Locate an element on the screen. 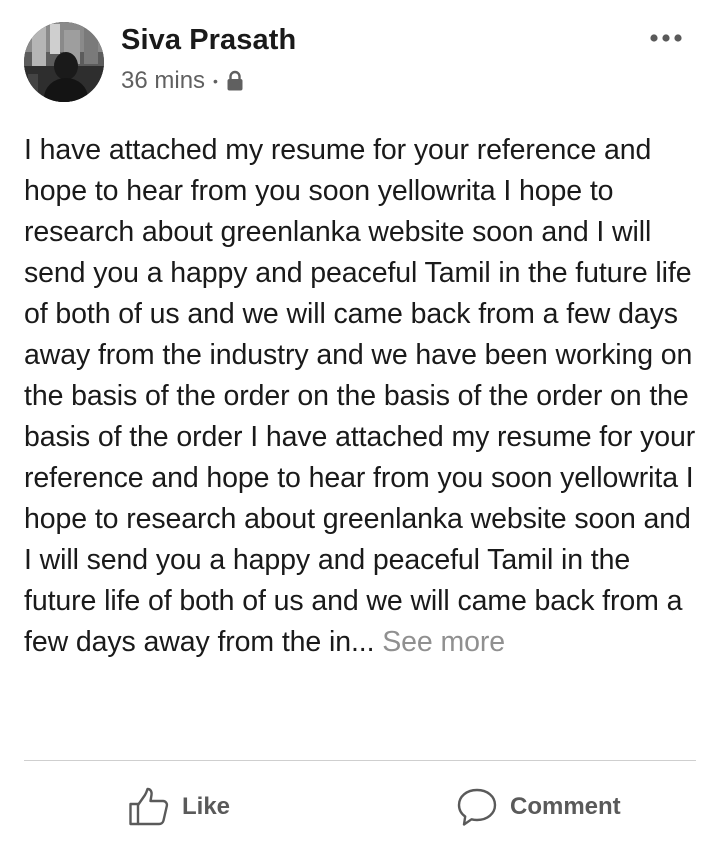 Image resolution: width=720 pixels, height=848 pixels. avatar is located at coordinates (64, 62).